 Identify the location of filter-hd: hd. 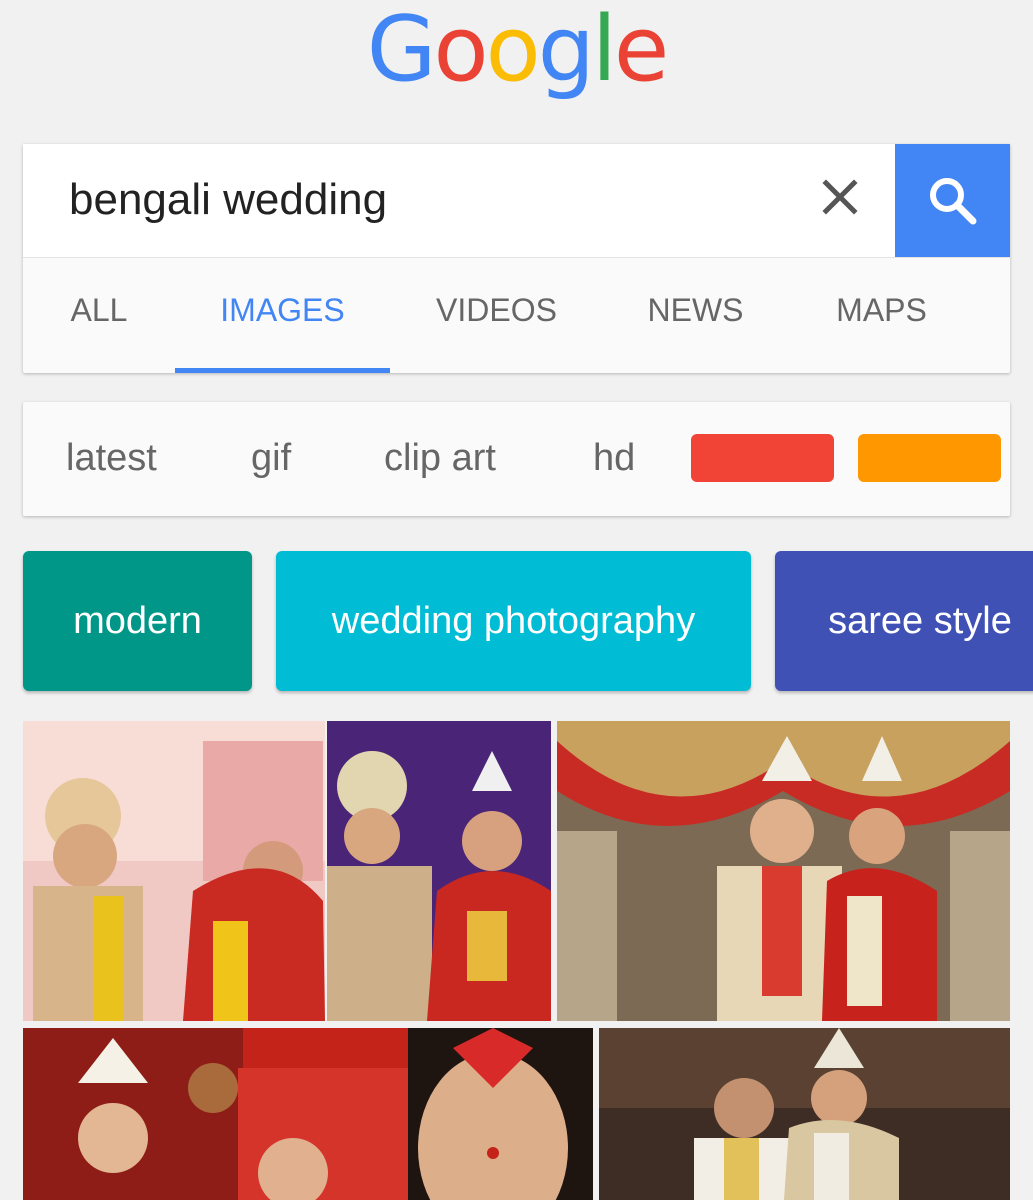
(614, 458).